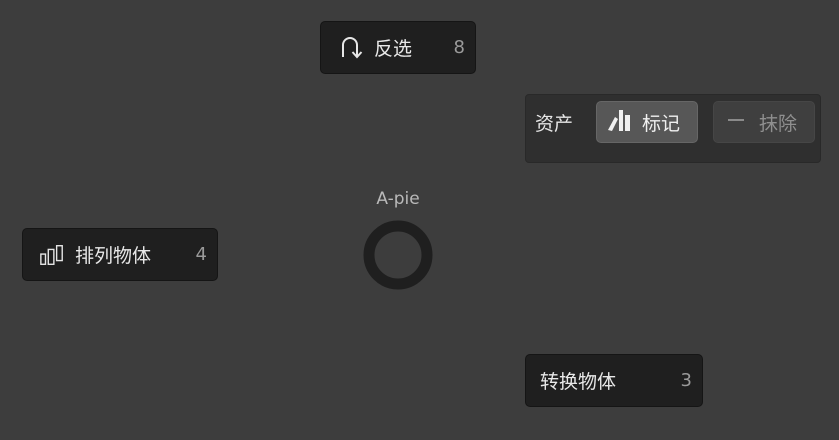 This screenshot has height=440, width=839. I want to click on hotkey-hint: 3, so click(686, 380).